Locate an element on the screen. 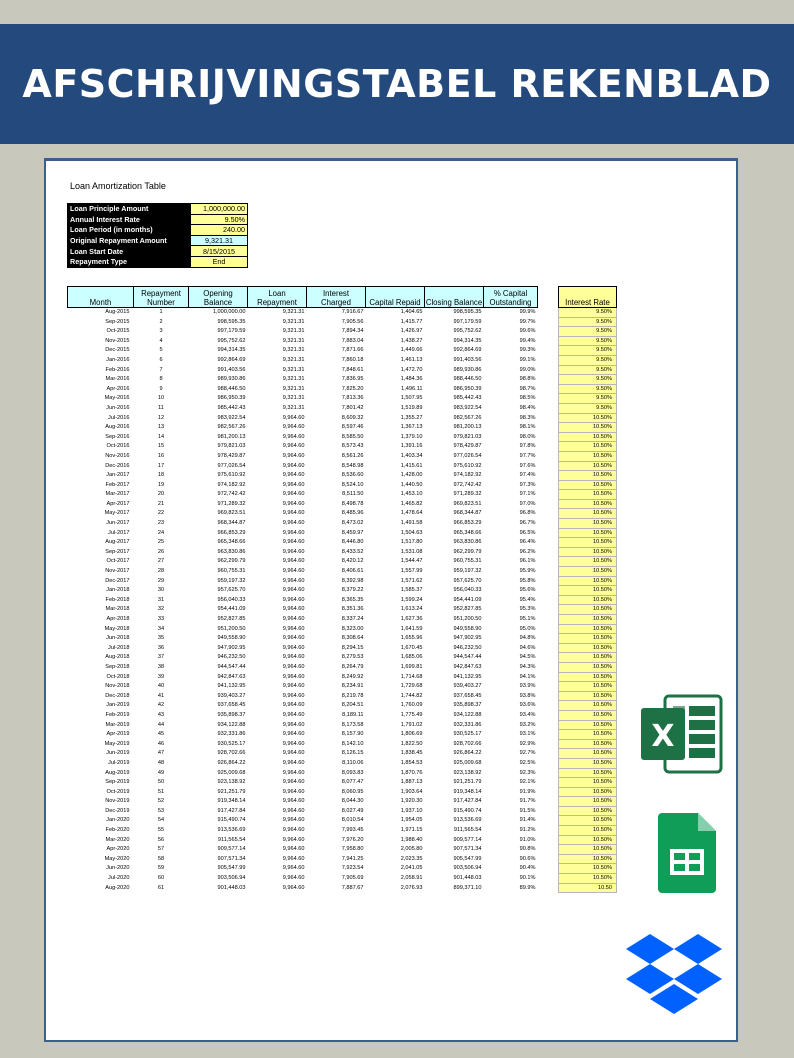  closing-balance-cell: 983,922.54 is located at coordinates (467, 407).